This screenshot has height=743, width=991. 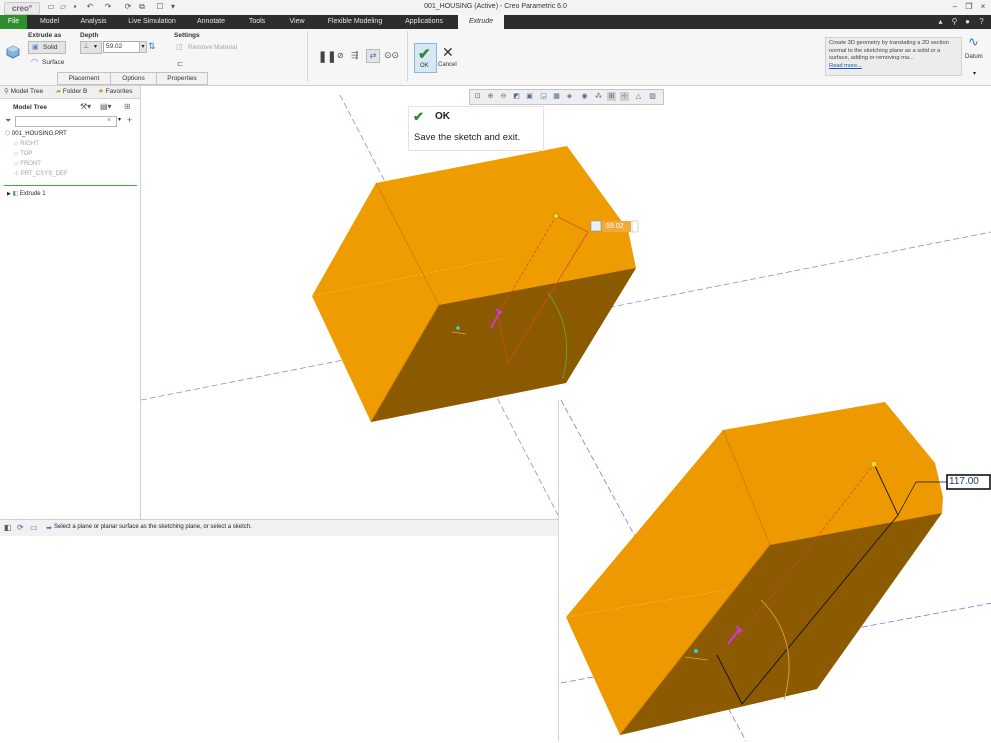 I want to click on datum-label: Datum, so click(x=974, y=57).